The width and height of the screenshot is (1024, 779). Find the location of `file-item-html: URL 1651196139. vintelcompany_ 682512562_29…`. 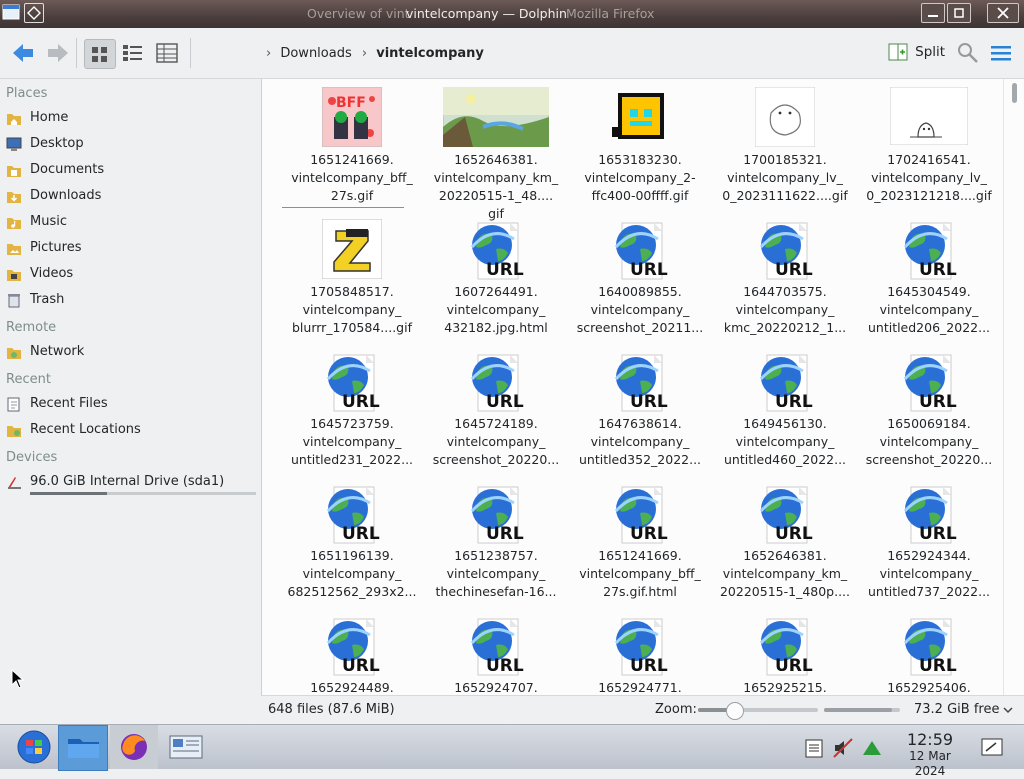

file-item-html: URL 1651196139. vintelcompany_ 682512562_29… is located at coordinates (352, 542).